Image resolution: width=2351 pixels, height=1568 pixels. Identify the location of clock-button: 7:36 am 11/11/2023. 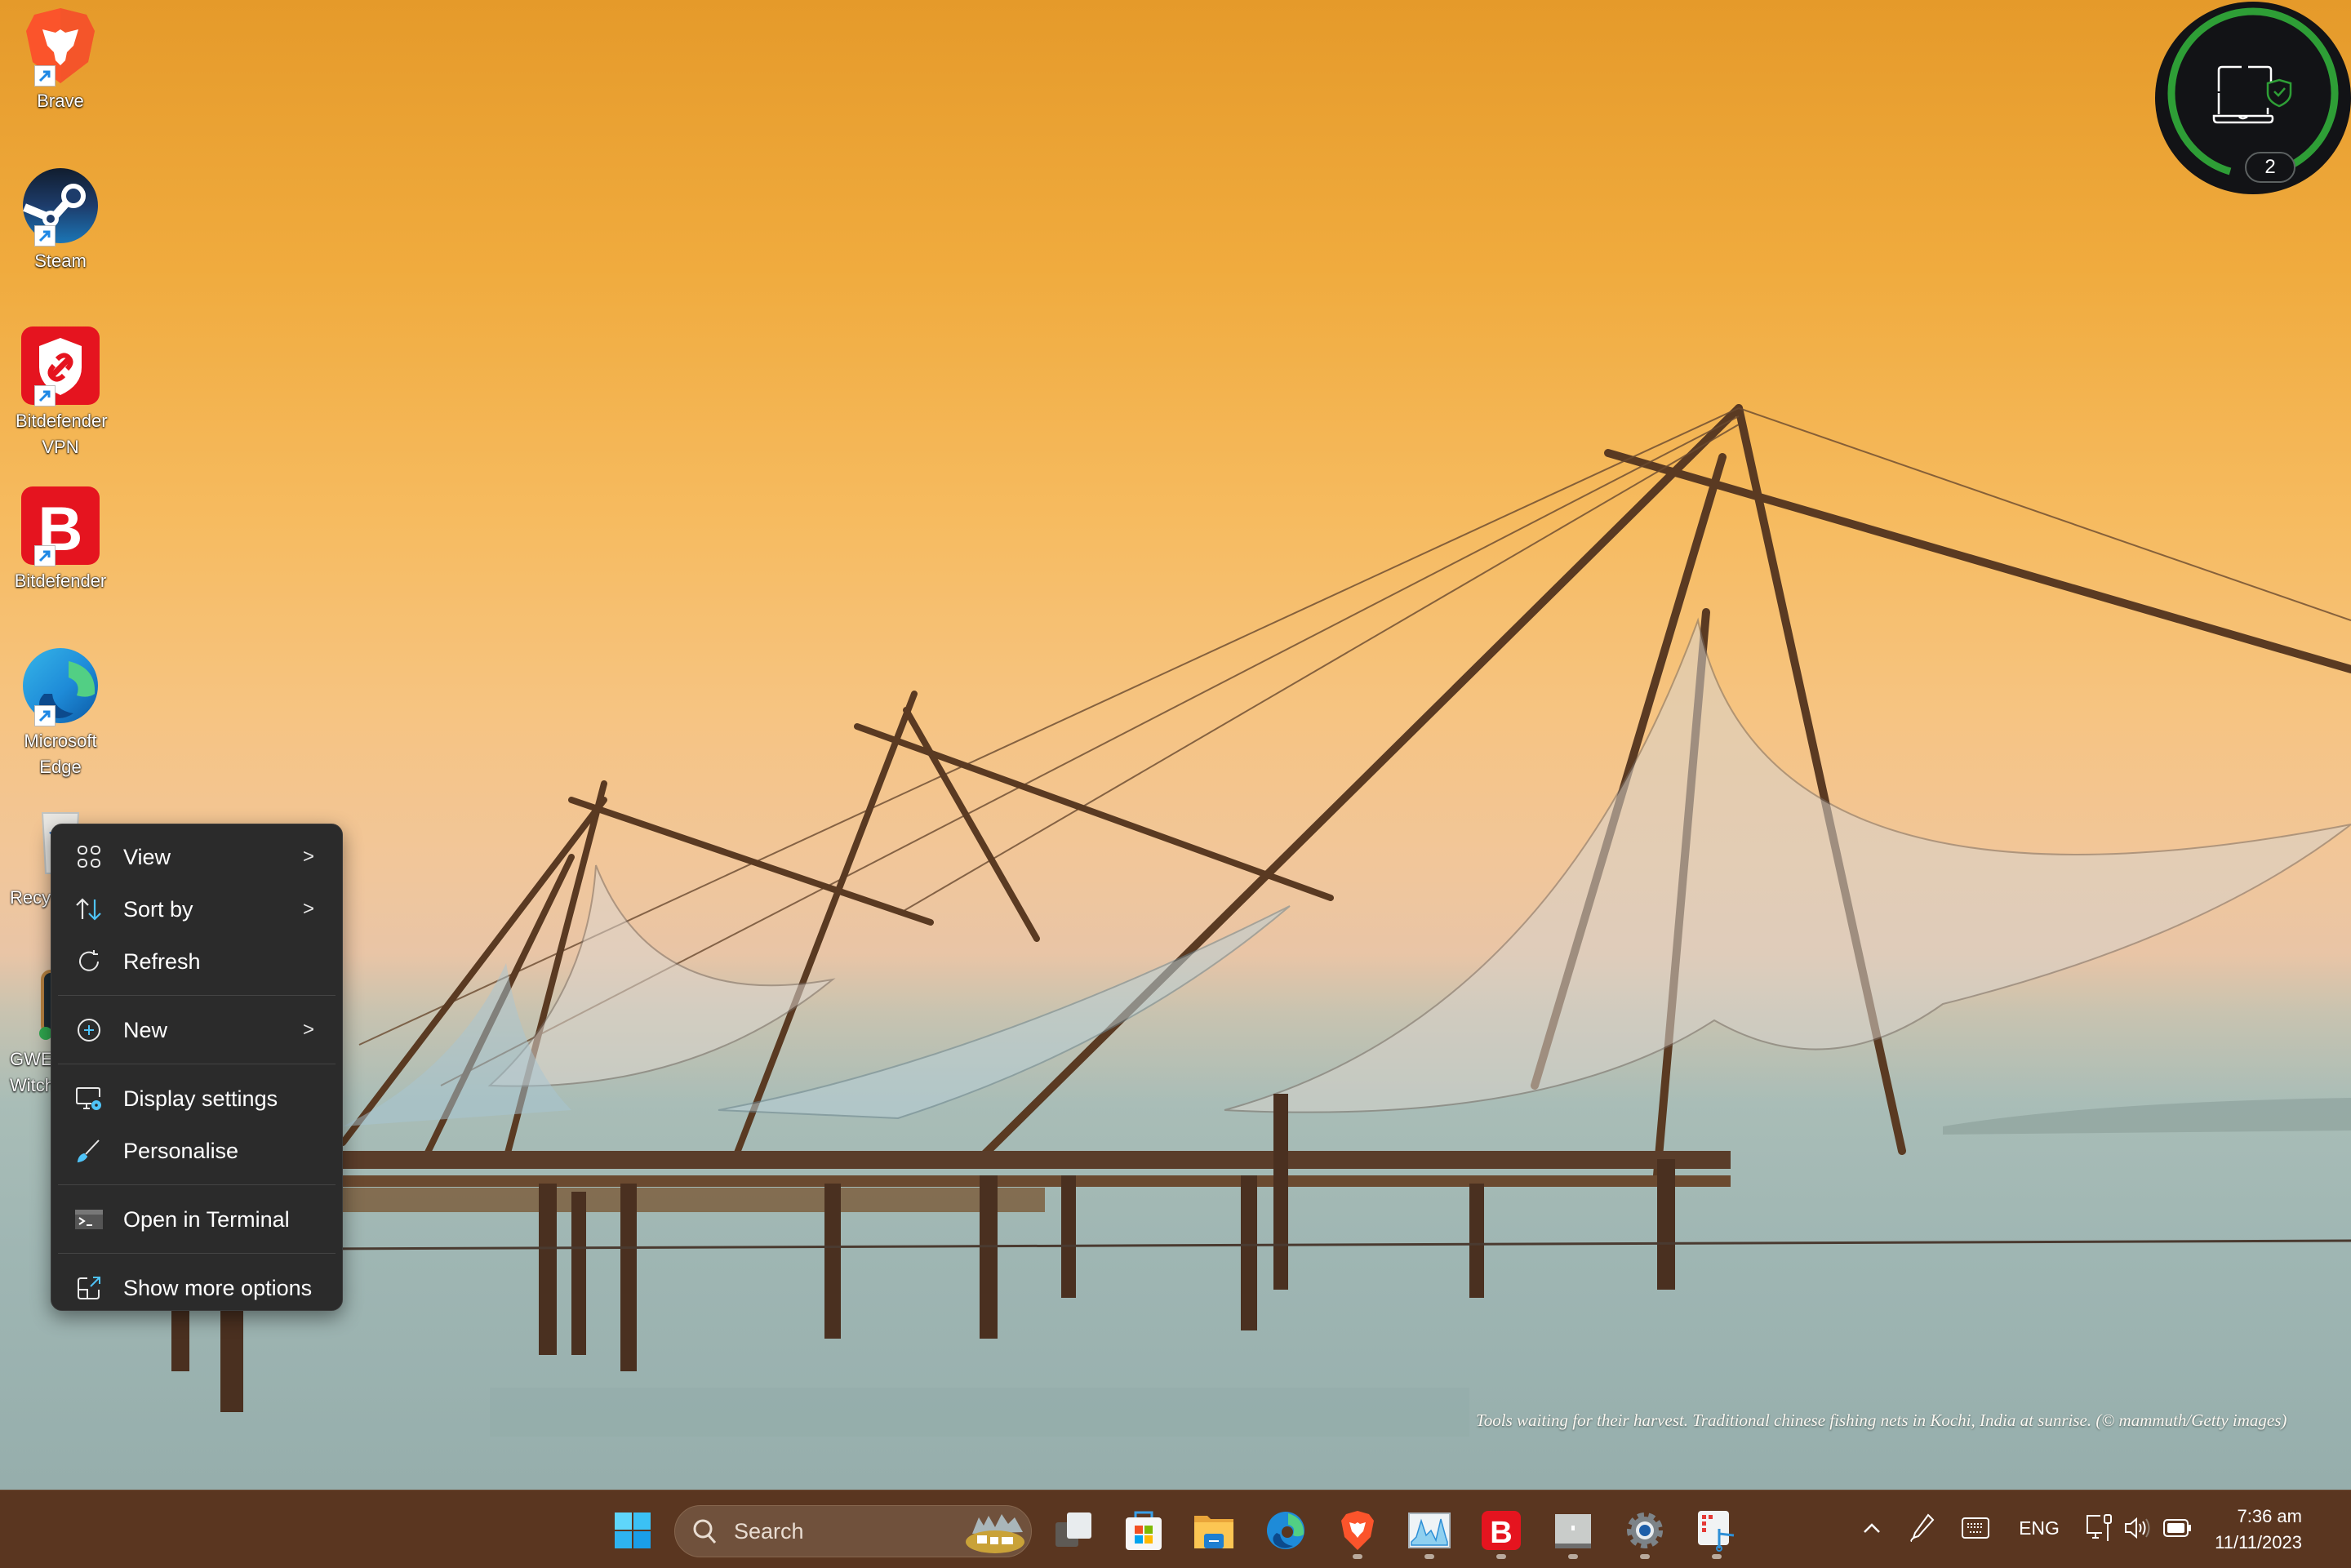
(2258, 1530).